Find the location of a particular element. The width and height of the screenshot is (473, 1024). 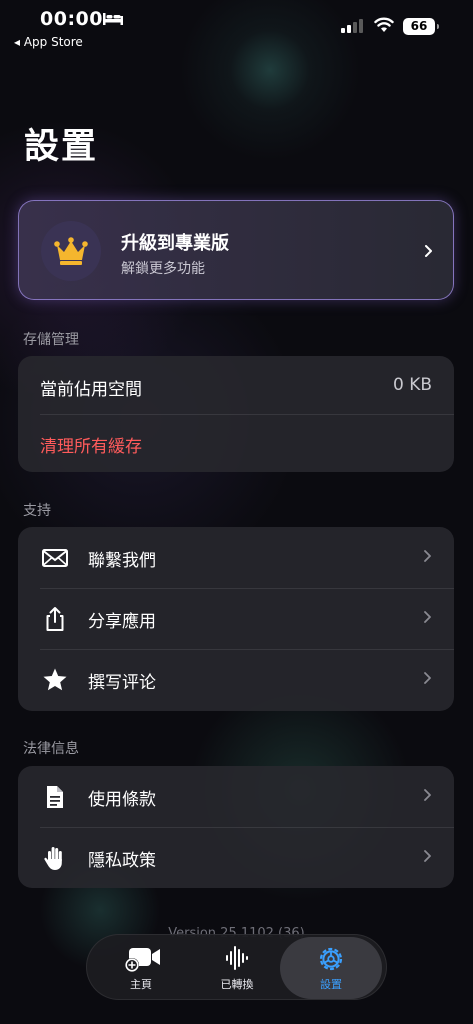

legal-section-label: 法律信息 is located at coordinates (51, 749).